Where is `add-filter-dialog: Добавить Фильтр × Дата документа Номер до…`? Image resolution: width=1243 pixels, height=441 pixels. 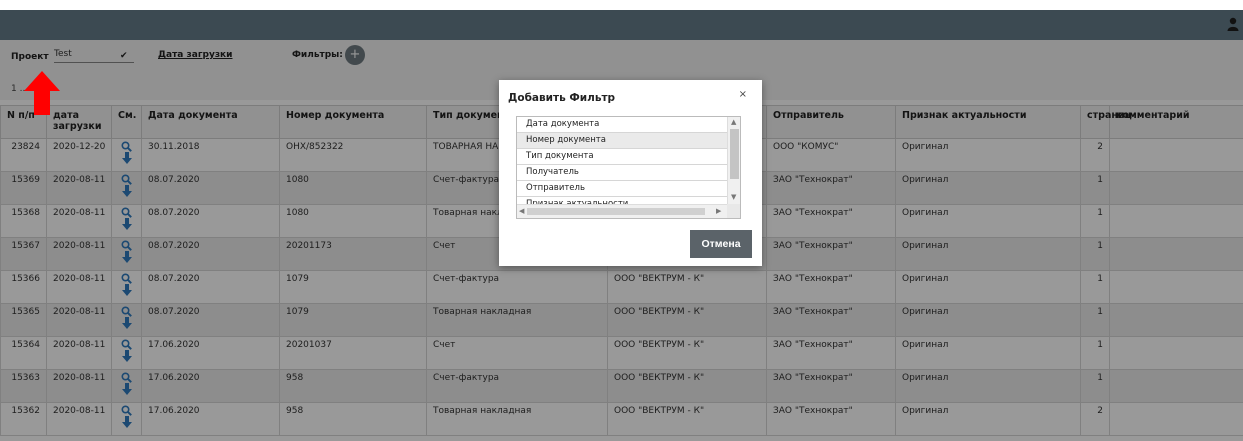
add-filter-dialog: Добавить Фильтр × Дата документа Номер до… is located at coordinates (630, 173).